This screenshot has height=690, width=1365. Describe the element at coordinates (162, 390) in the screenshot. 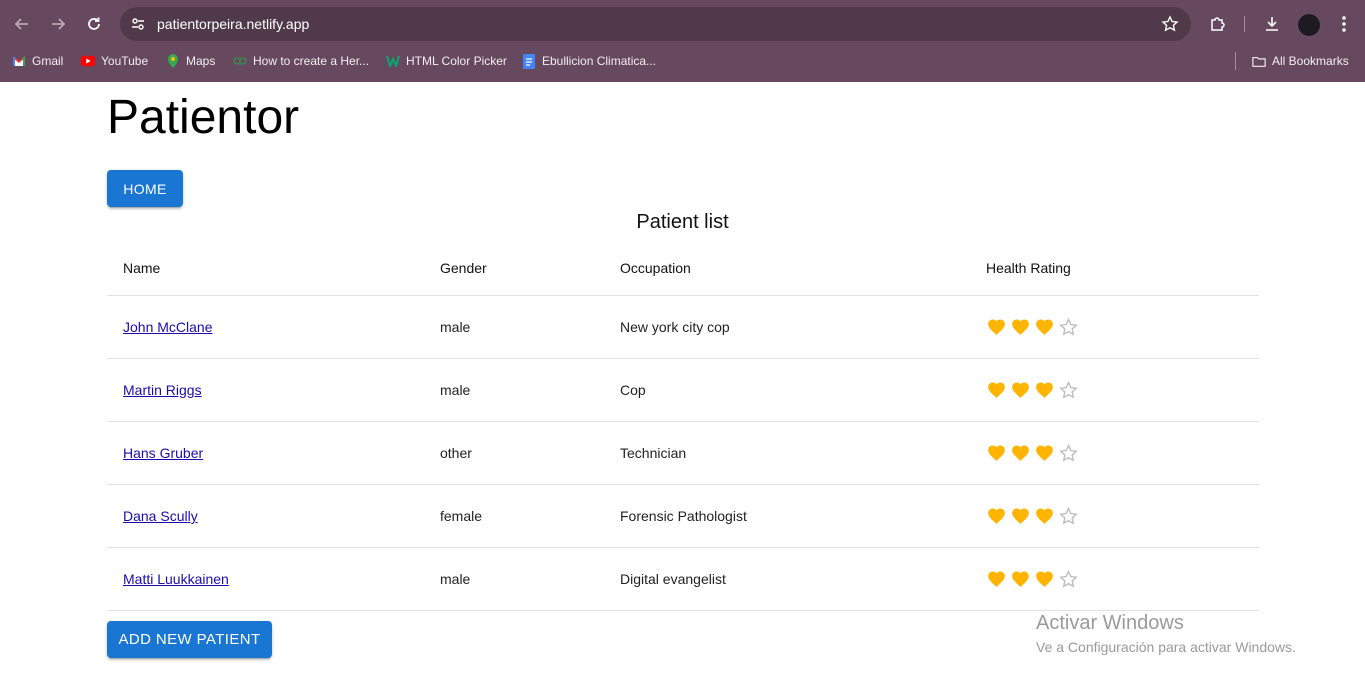

I see `patient-name-link: Martin Riggs` at that location.